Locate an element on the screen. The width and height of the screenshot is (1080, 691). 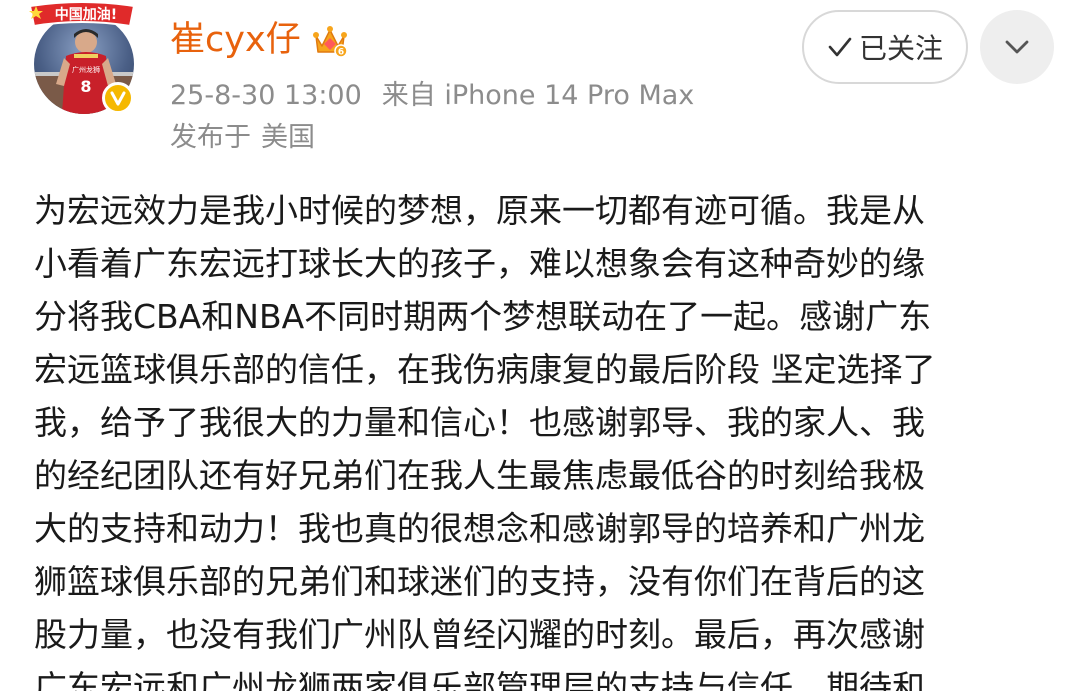
chevron-down-icon is located at coordinates (1017, 47).